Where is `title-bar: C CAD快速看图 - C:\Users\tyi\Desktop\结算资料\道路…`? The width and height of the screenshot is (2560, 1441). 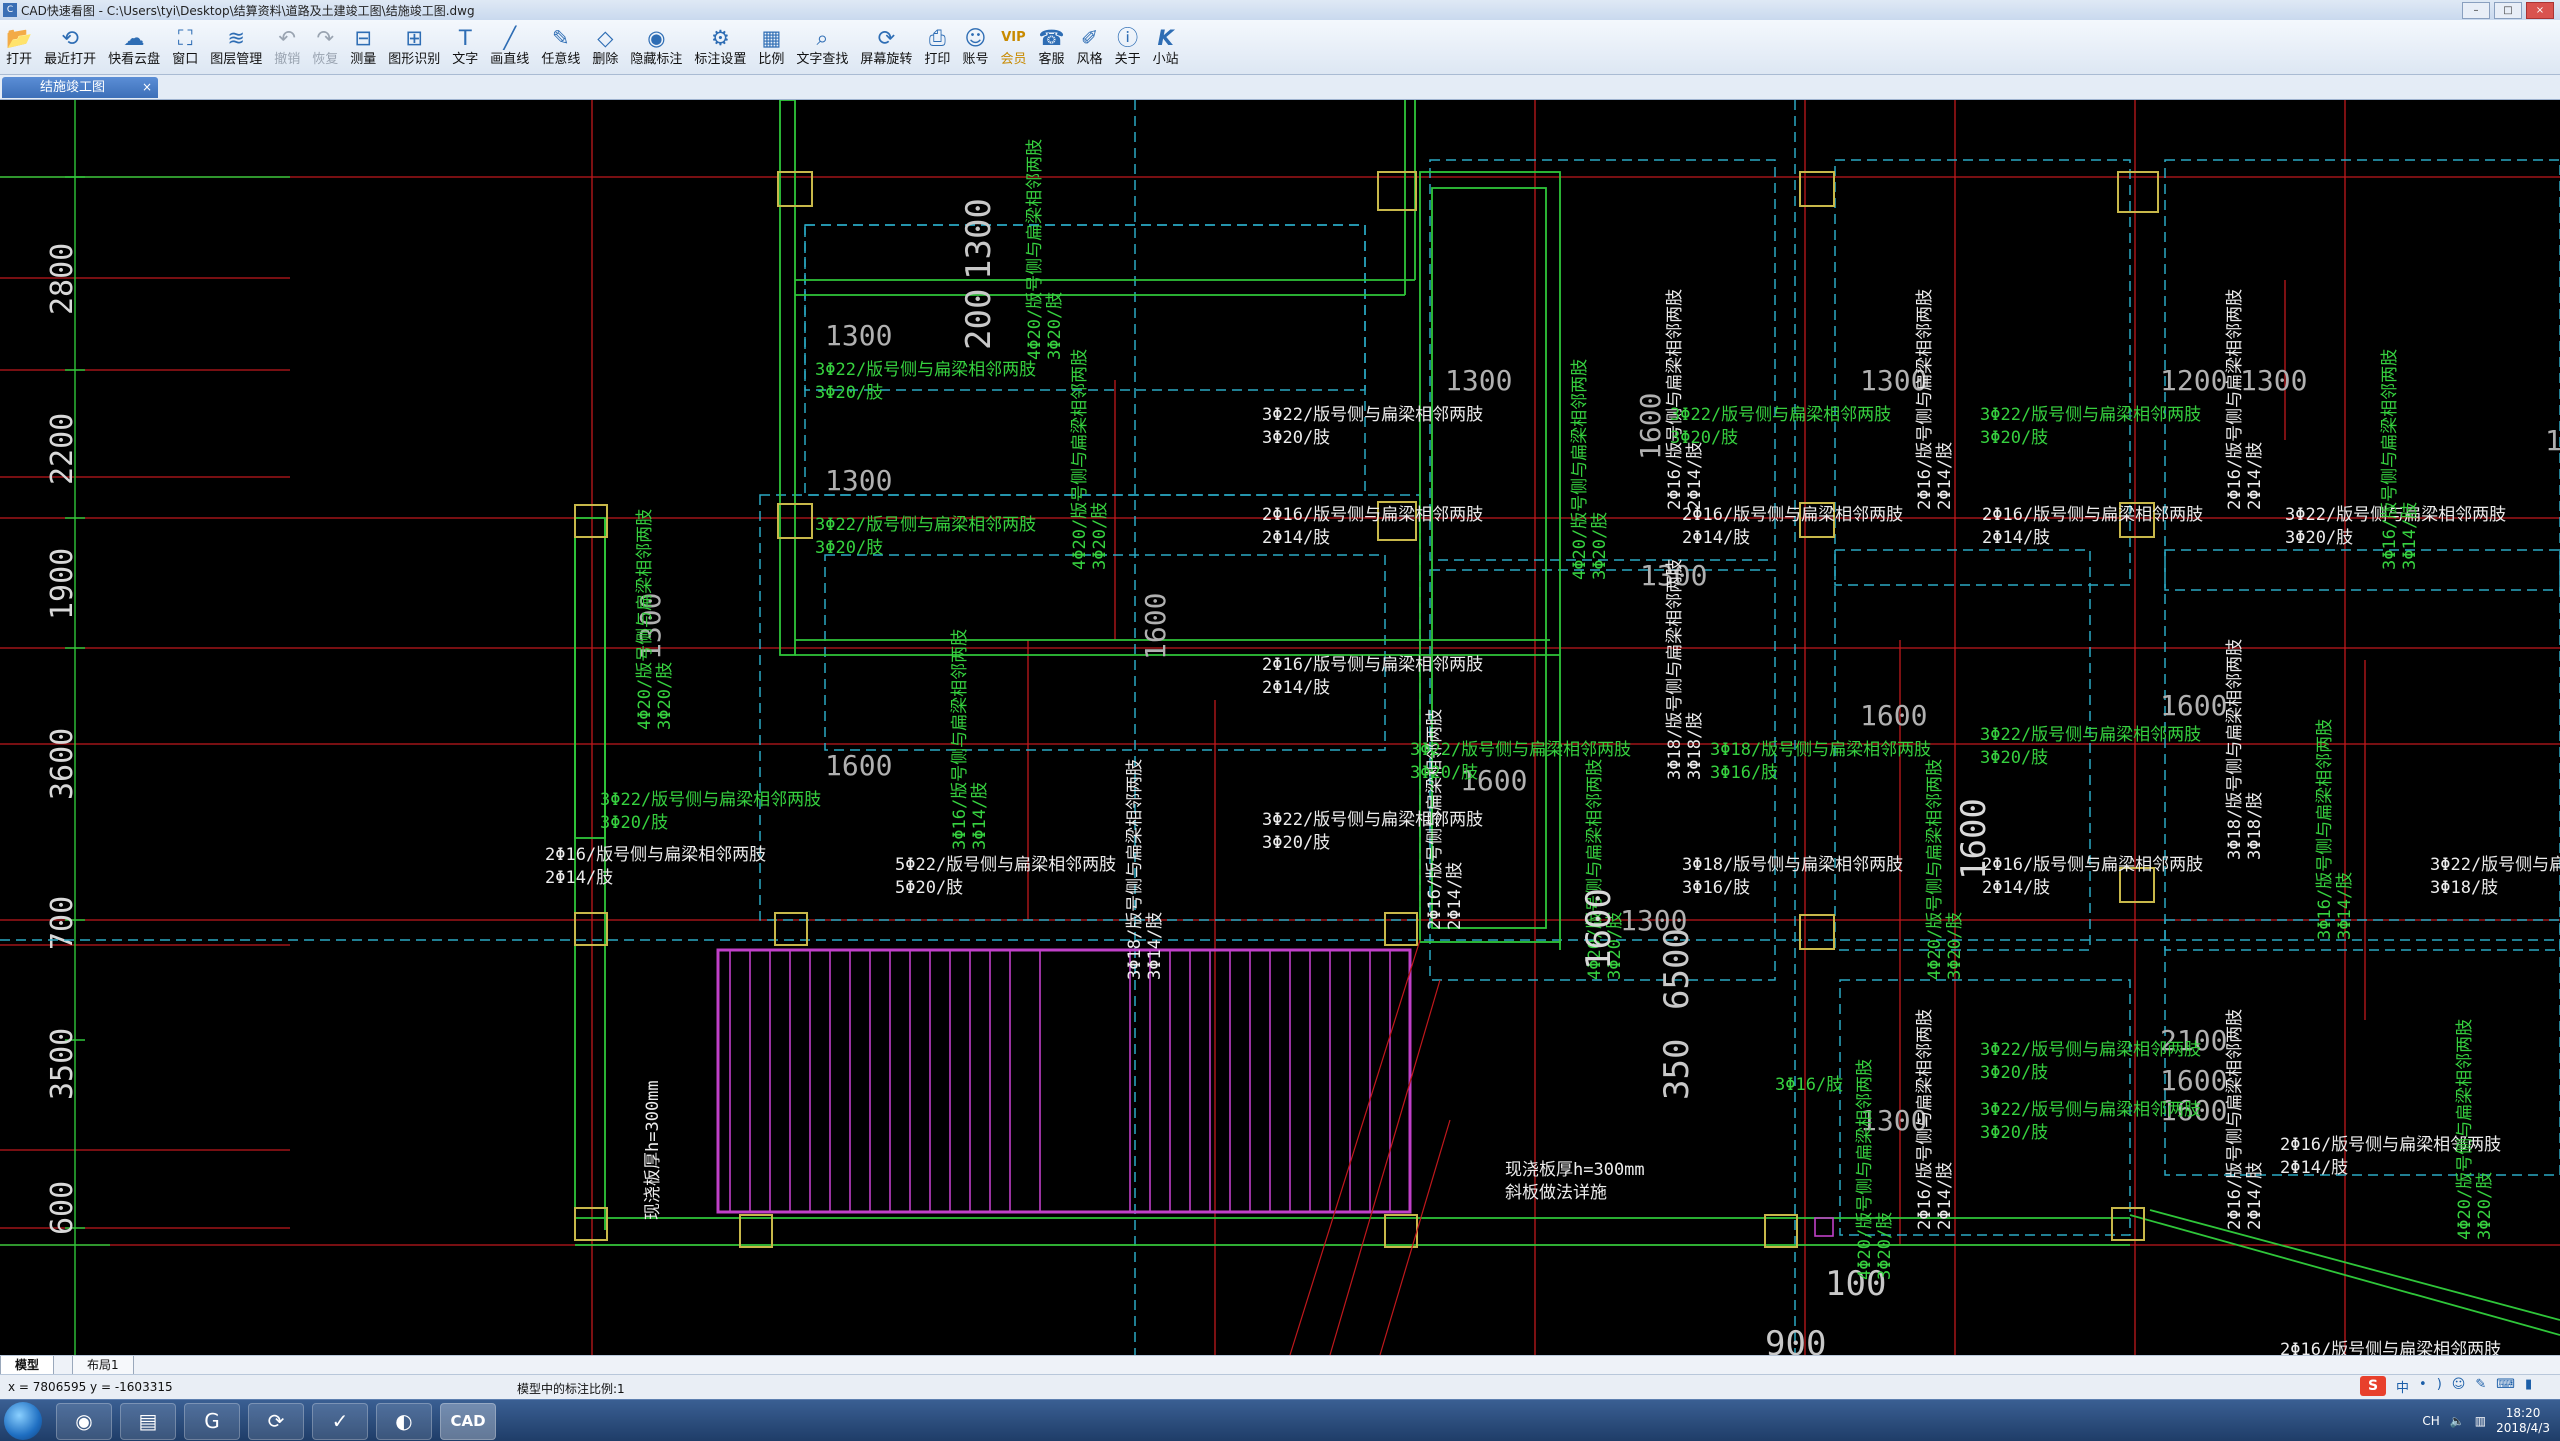
title-bar: C CAD快速看图 - C:\Users\tyi\Desktop\结算资料\道路… is located at coordinates (1280, 10).